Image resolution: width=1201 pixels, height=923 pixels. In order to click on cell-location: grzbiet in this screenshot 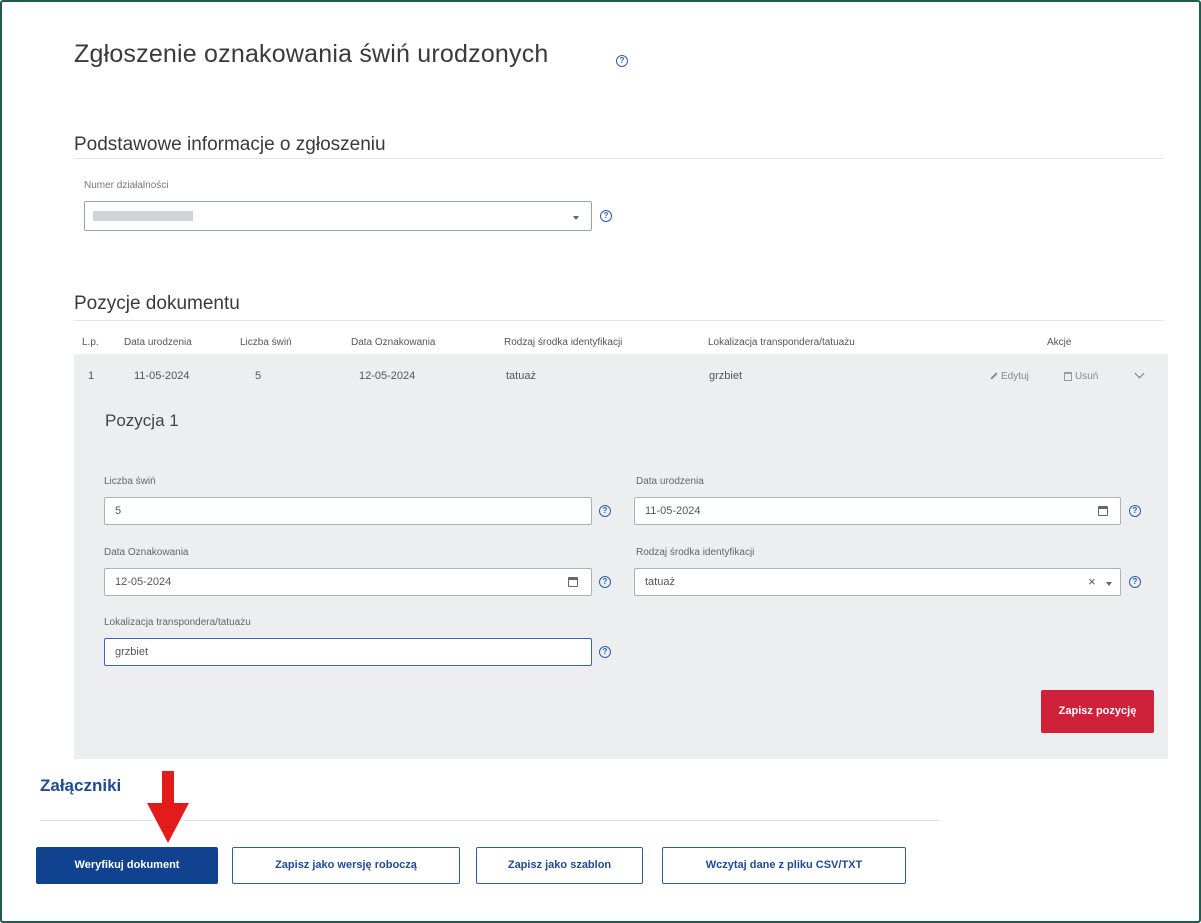, I will do `click(726, 376)`.